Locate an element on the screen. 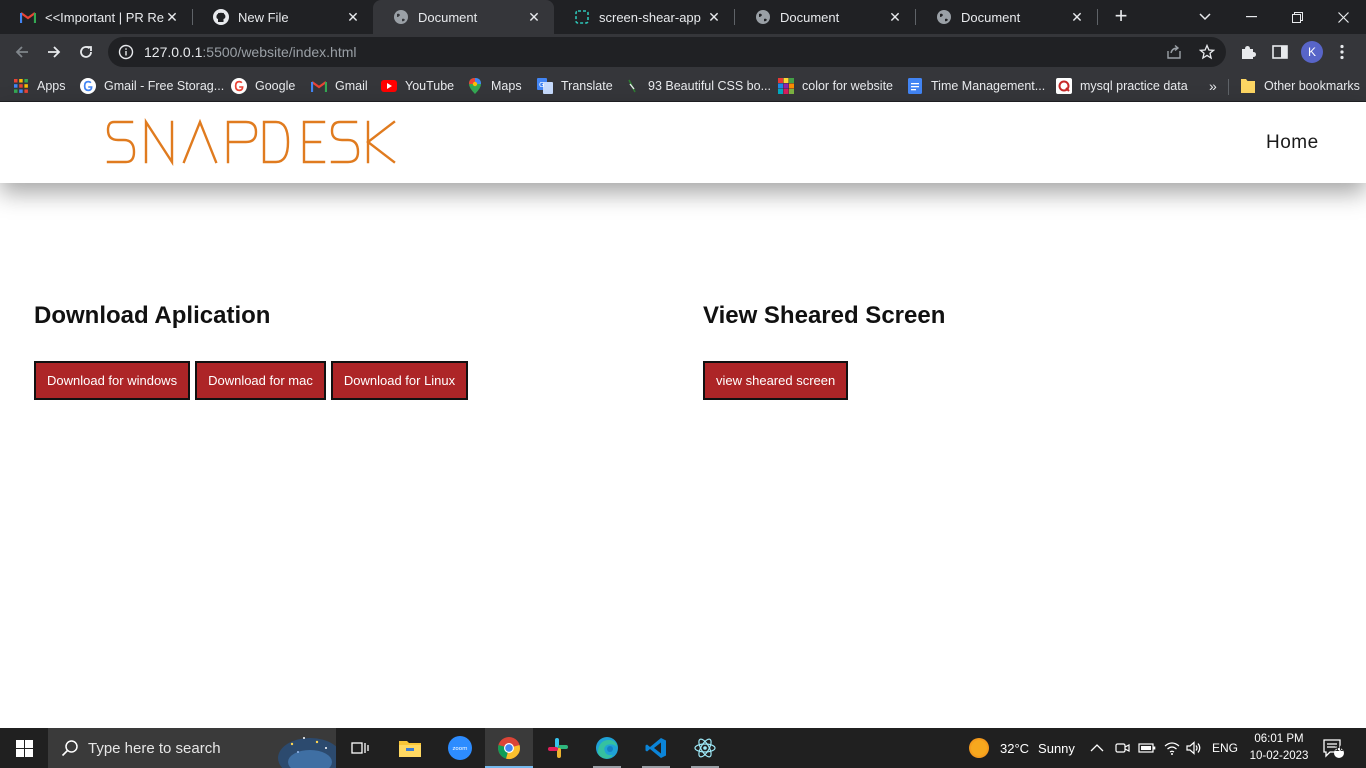  weather-widget: 32°C Sunny is located at coordinates (1021, 748).